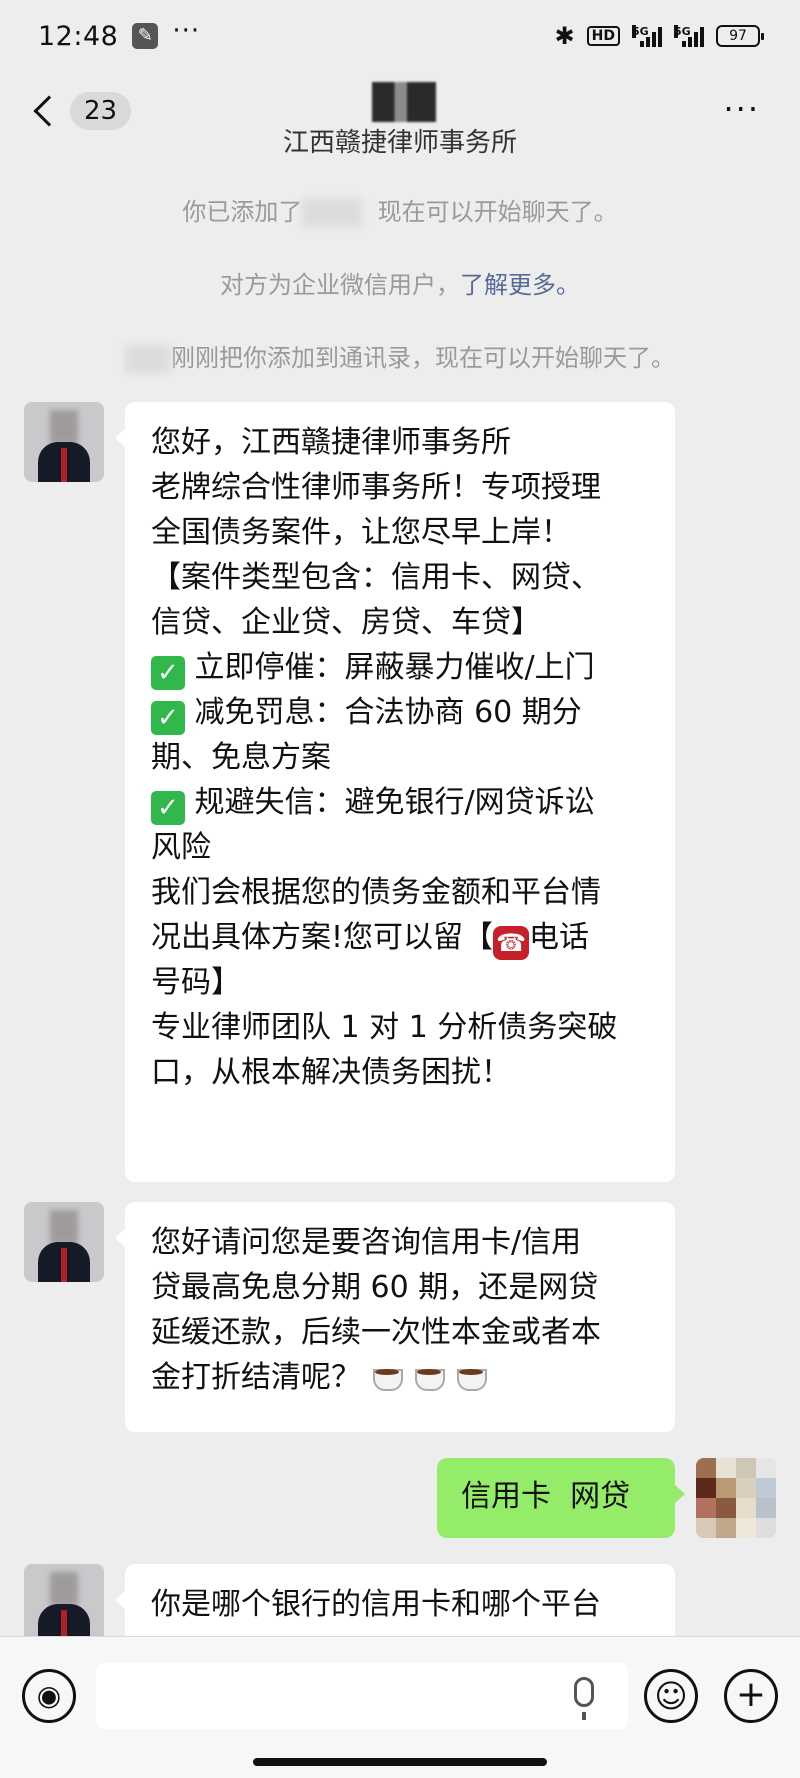 This screenshot has height=1778, width=800. What do you see at coordinates (376, 487) in the screenshot?
I see `message-line: 老牌综合性律师事务所！专项授理` at bounding box center [376, 487].